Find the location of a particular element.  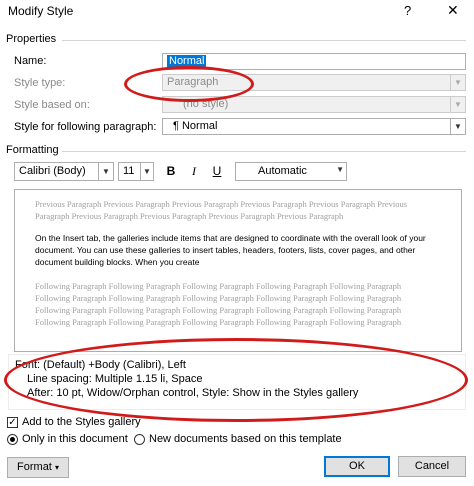

following-paragraph-label: Style for following paragraph: is located at coordinates (85, 127).